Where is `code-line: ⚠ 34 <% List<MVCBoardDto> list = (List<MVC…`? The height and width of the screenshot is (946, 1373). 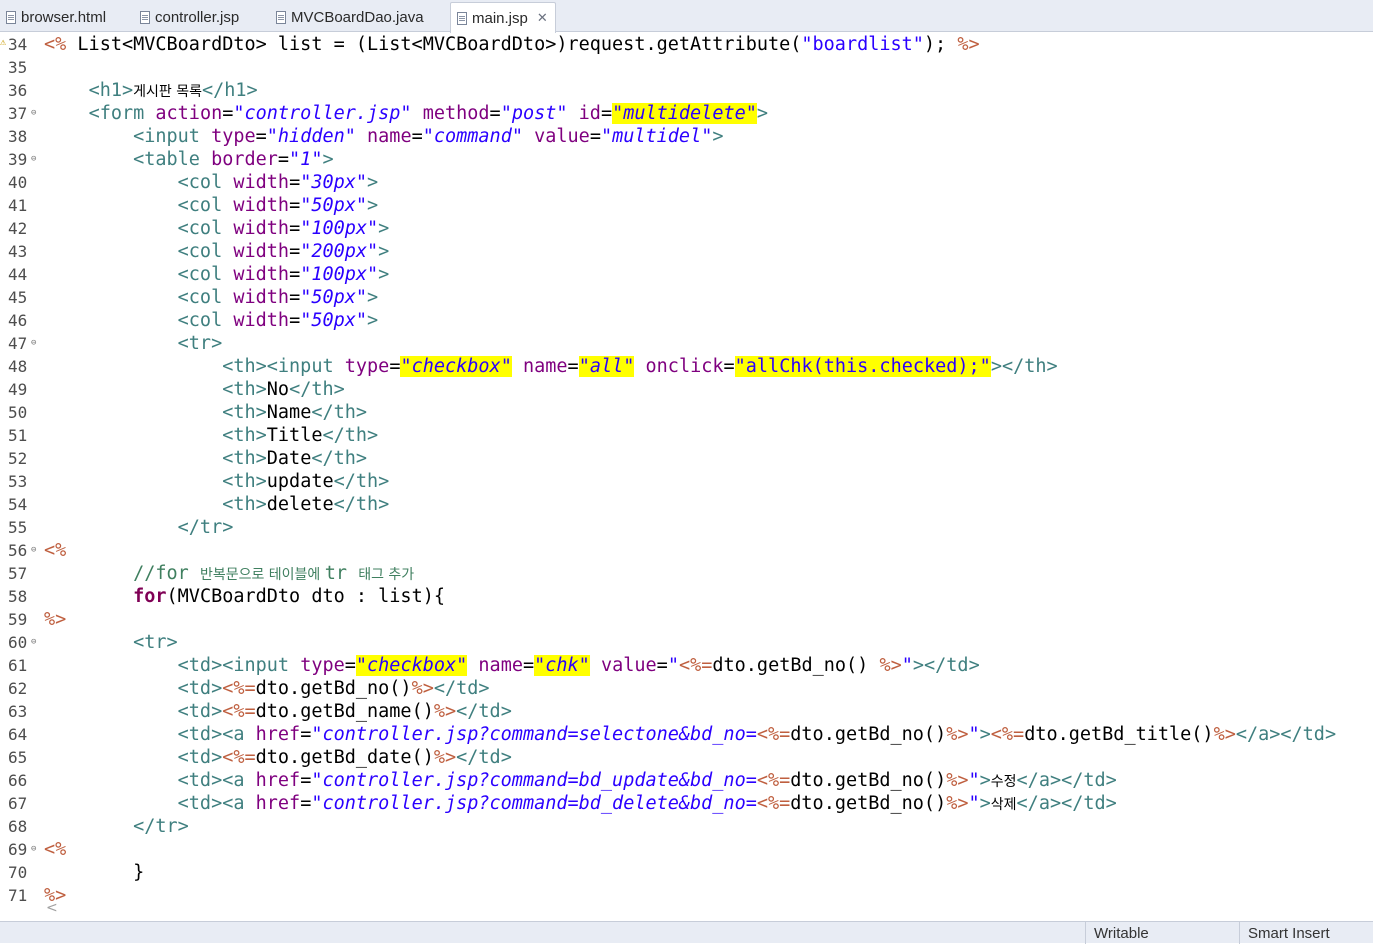 code-line: ⚠ 34 <% List<MVCBoardDto> list = (List<MVC… is located at coordinates (686, 44).